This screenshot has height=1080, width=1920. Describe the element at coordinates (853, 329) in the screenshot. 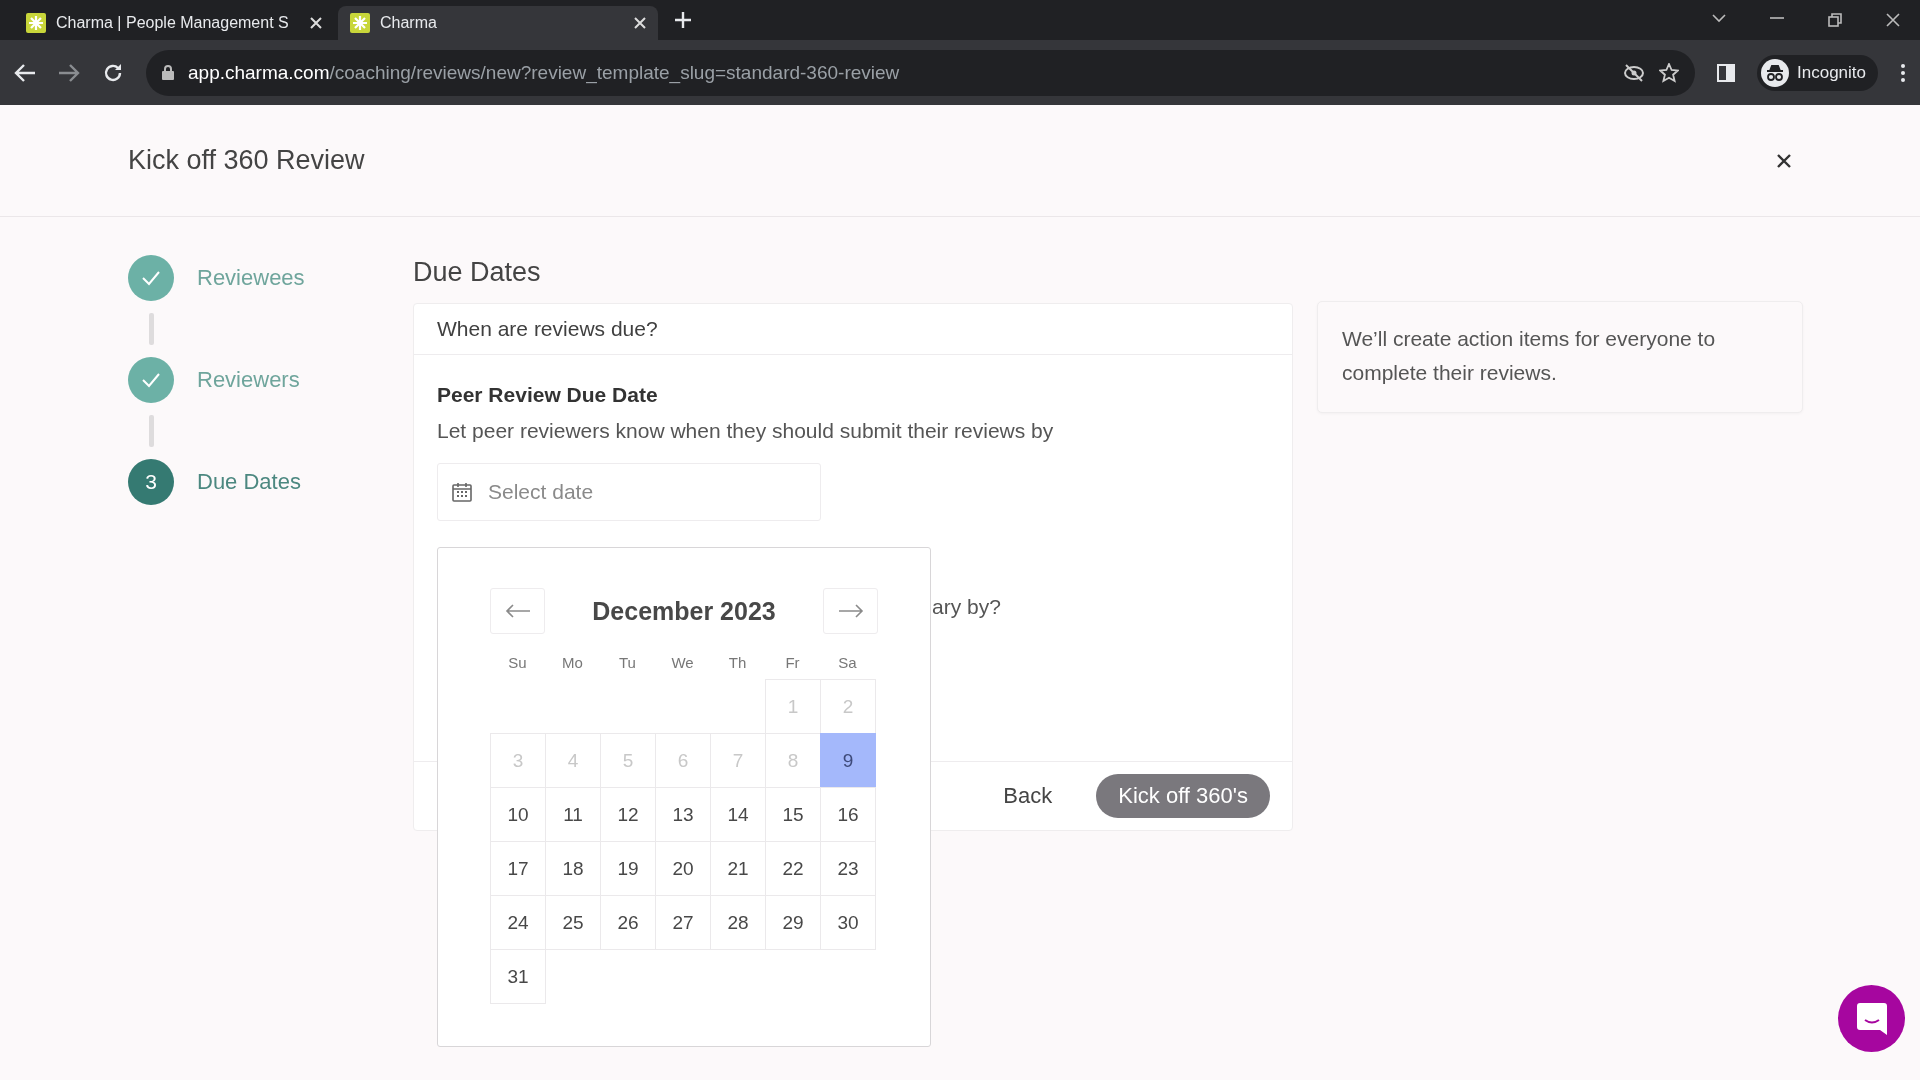

I see `card-question: When are reviews due?` at that location.